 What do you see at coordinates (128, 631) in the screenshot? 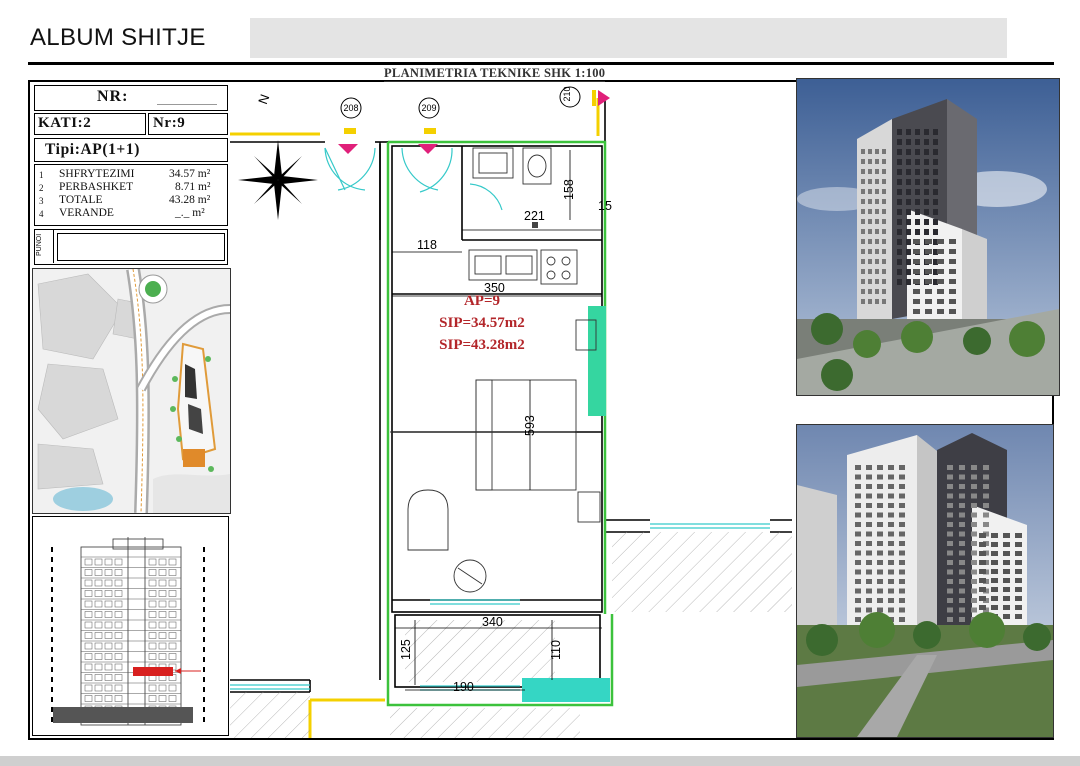
I see `section-svg` at bounding box center [128, 631].